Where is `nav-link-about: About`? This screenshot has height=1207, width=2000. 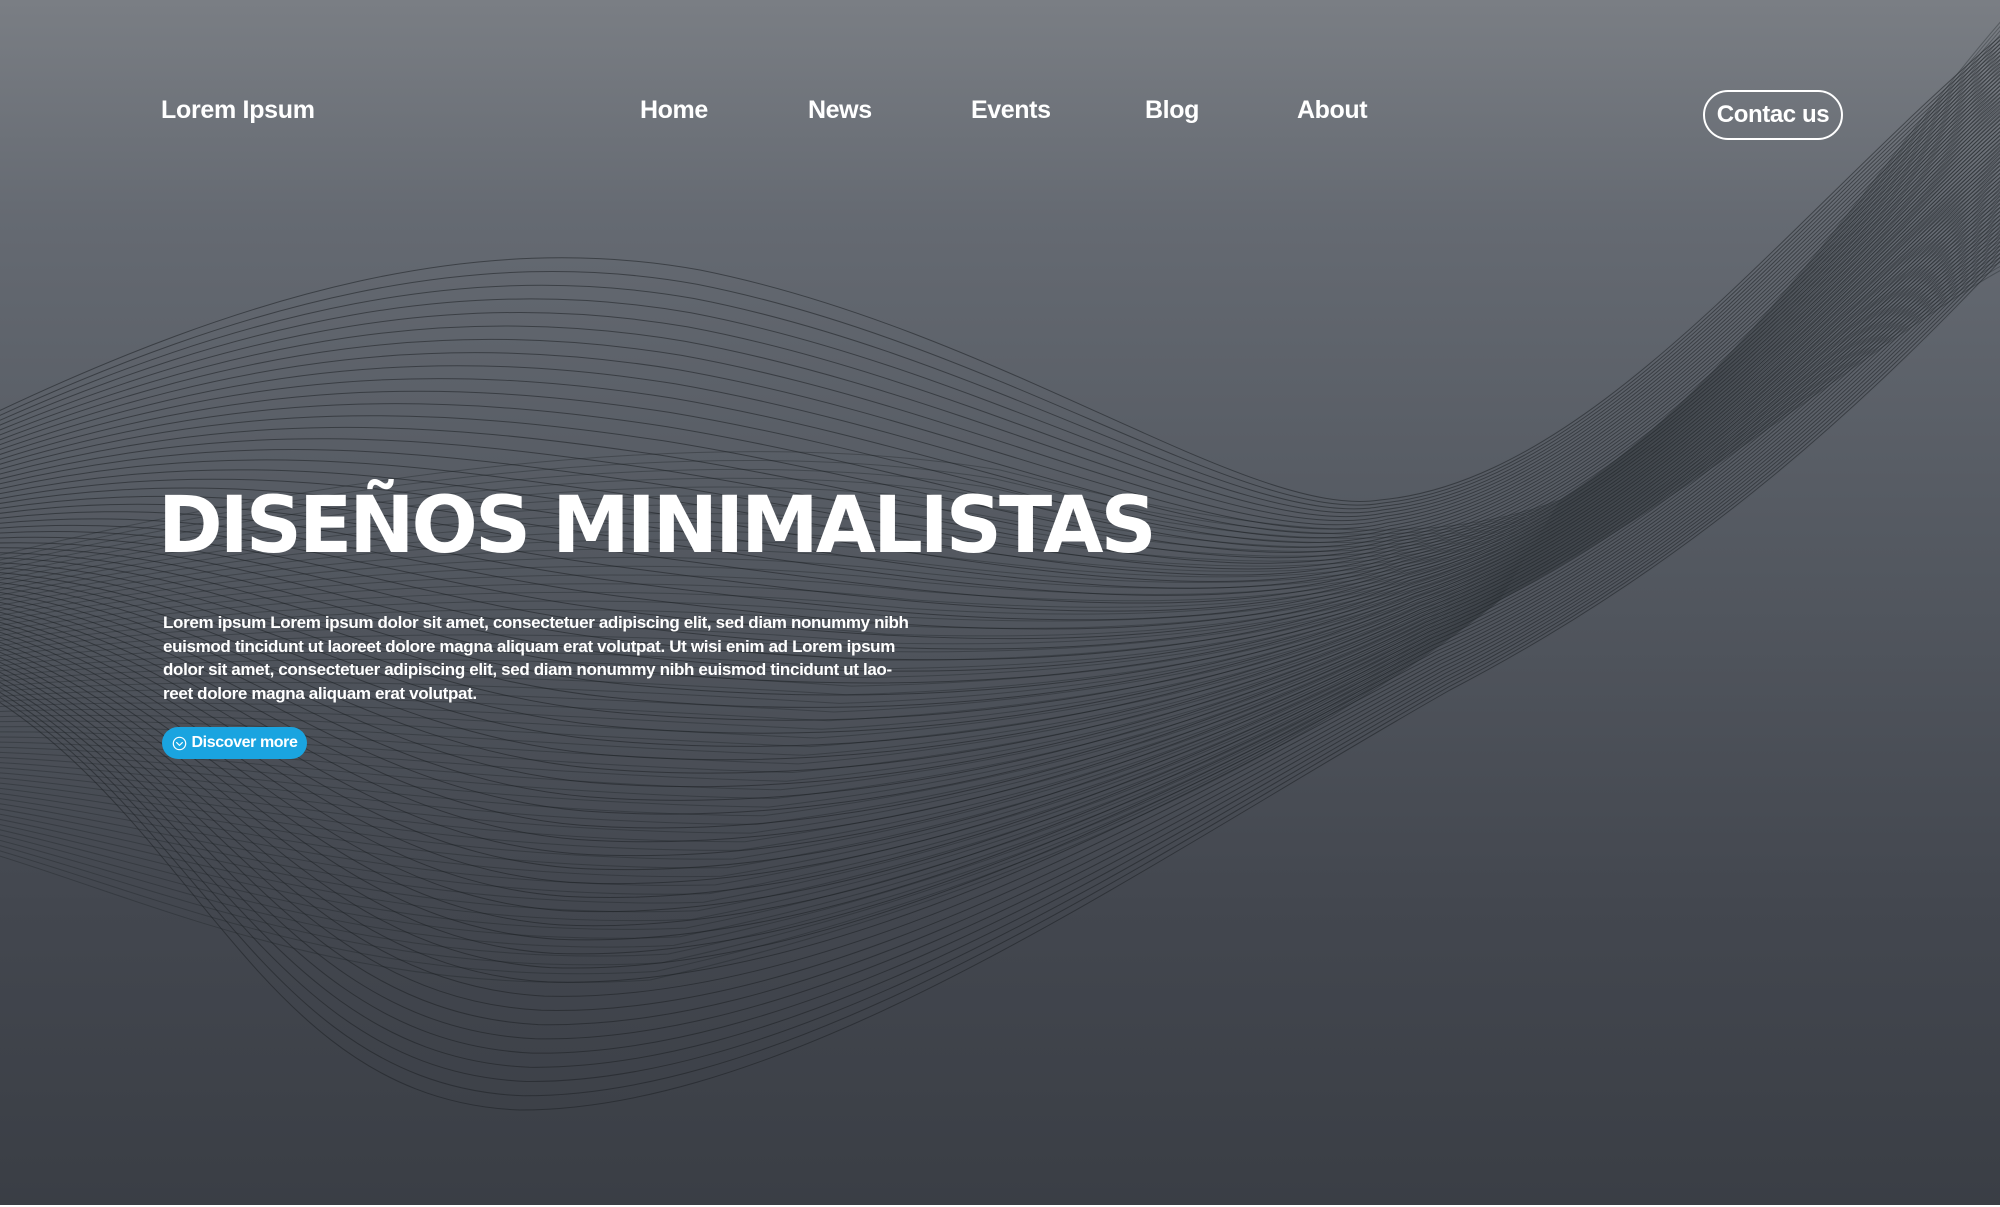 nav-link-about: About is located at coordinates (1332, 110).